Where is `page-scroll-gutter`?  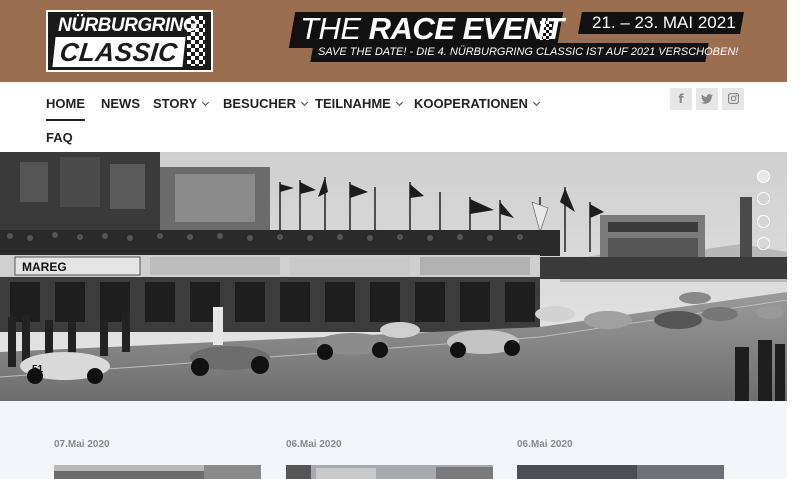 page-scroll-gutter is located at coordinates (793, 239).